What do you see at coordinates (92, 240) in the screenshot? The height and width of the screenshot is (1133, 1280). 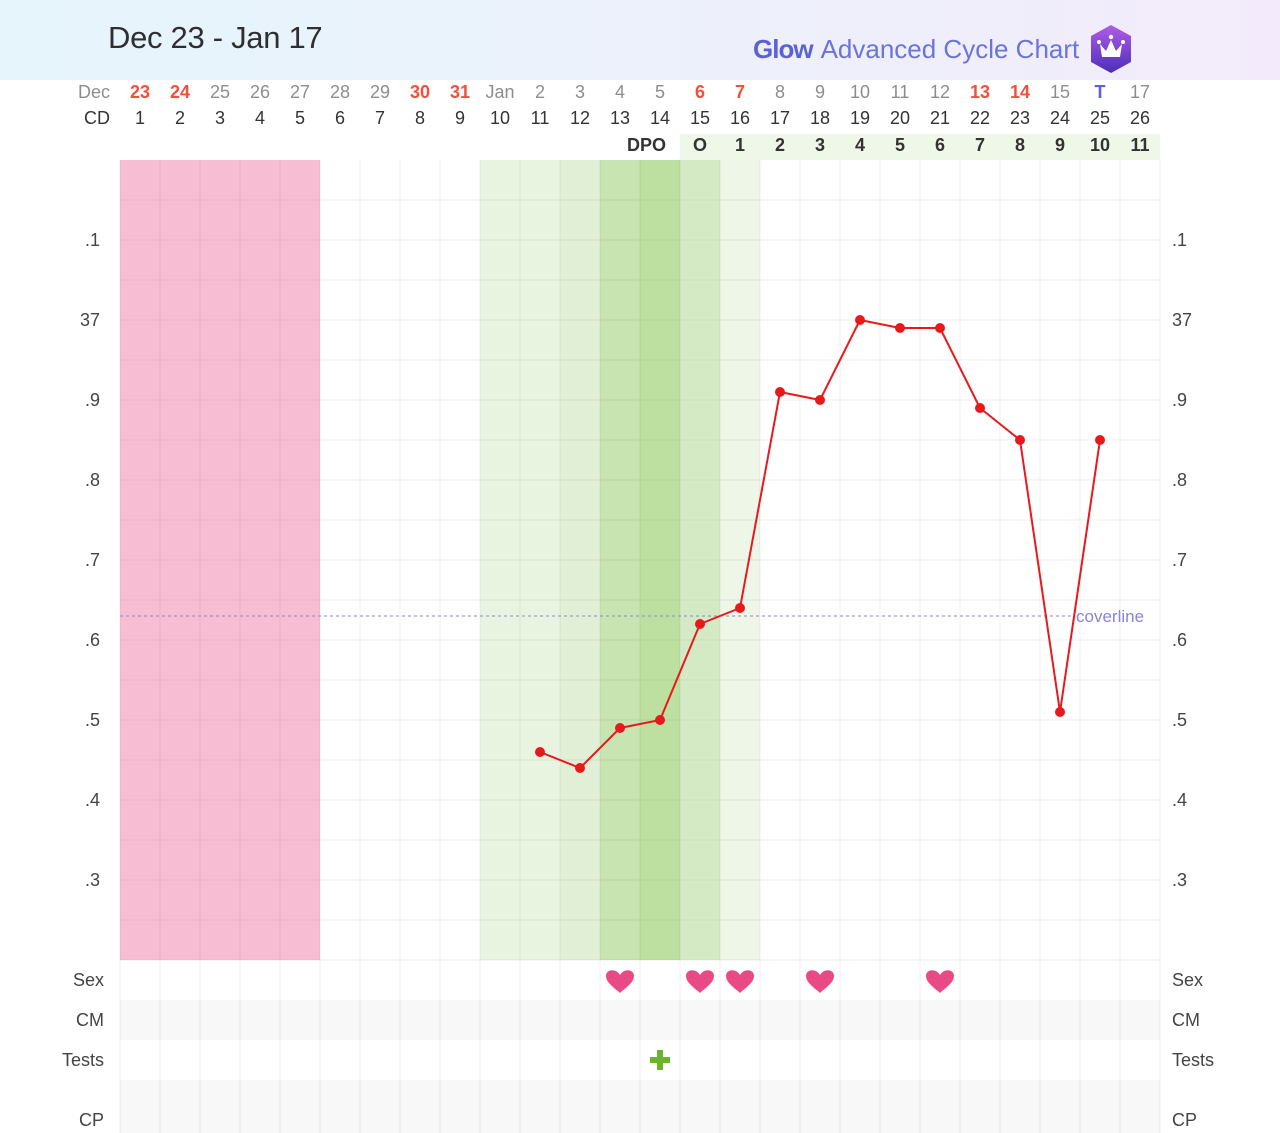 I see `y-tick-label-left: .1` at bounding box center [92, 240].